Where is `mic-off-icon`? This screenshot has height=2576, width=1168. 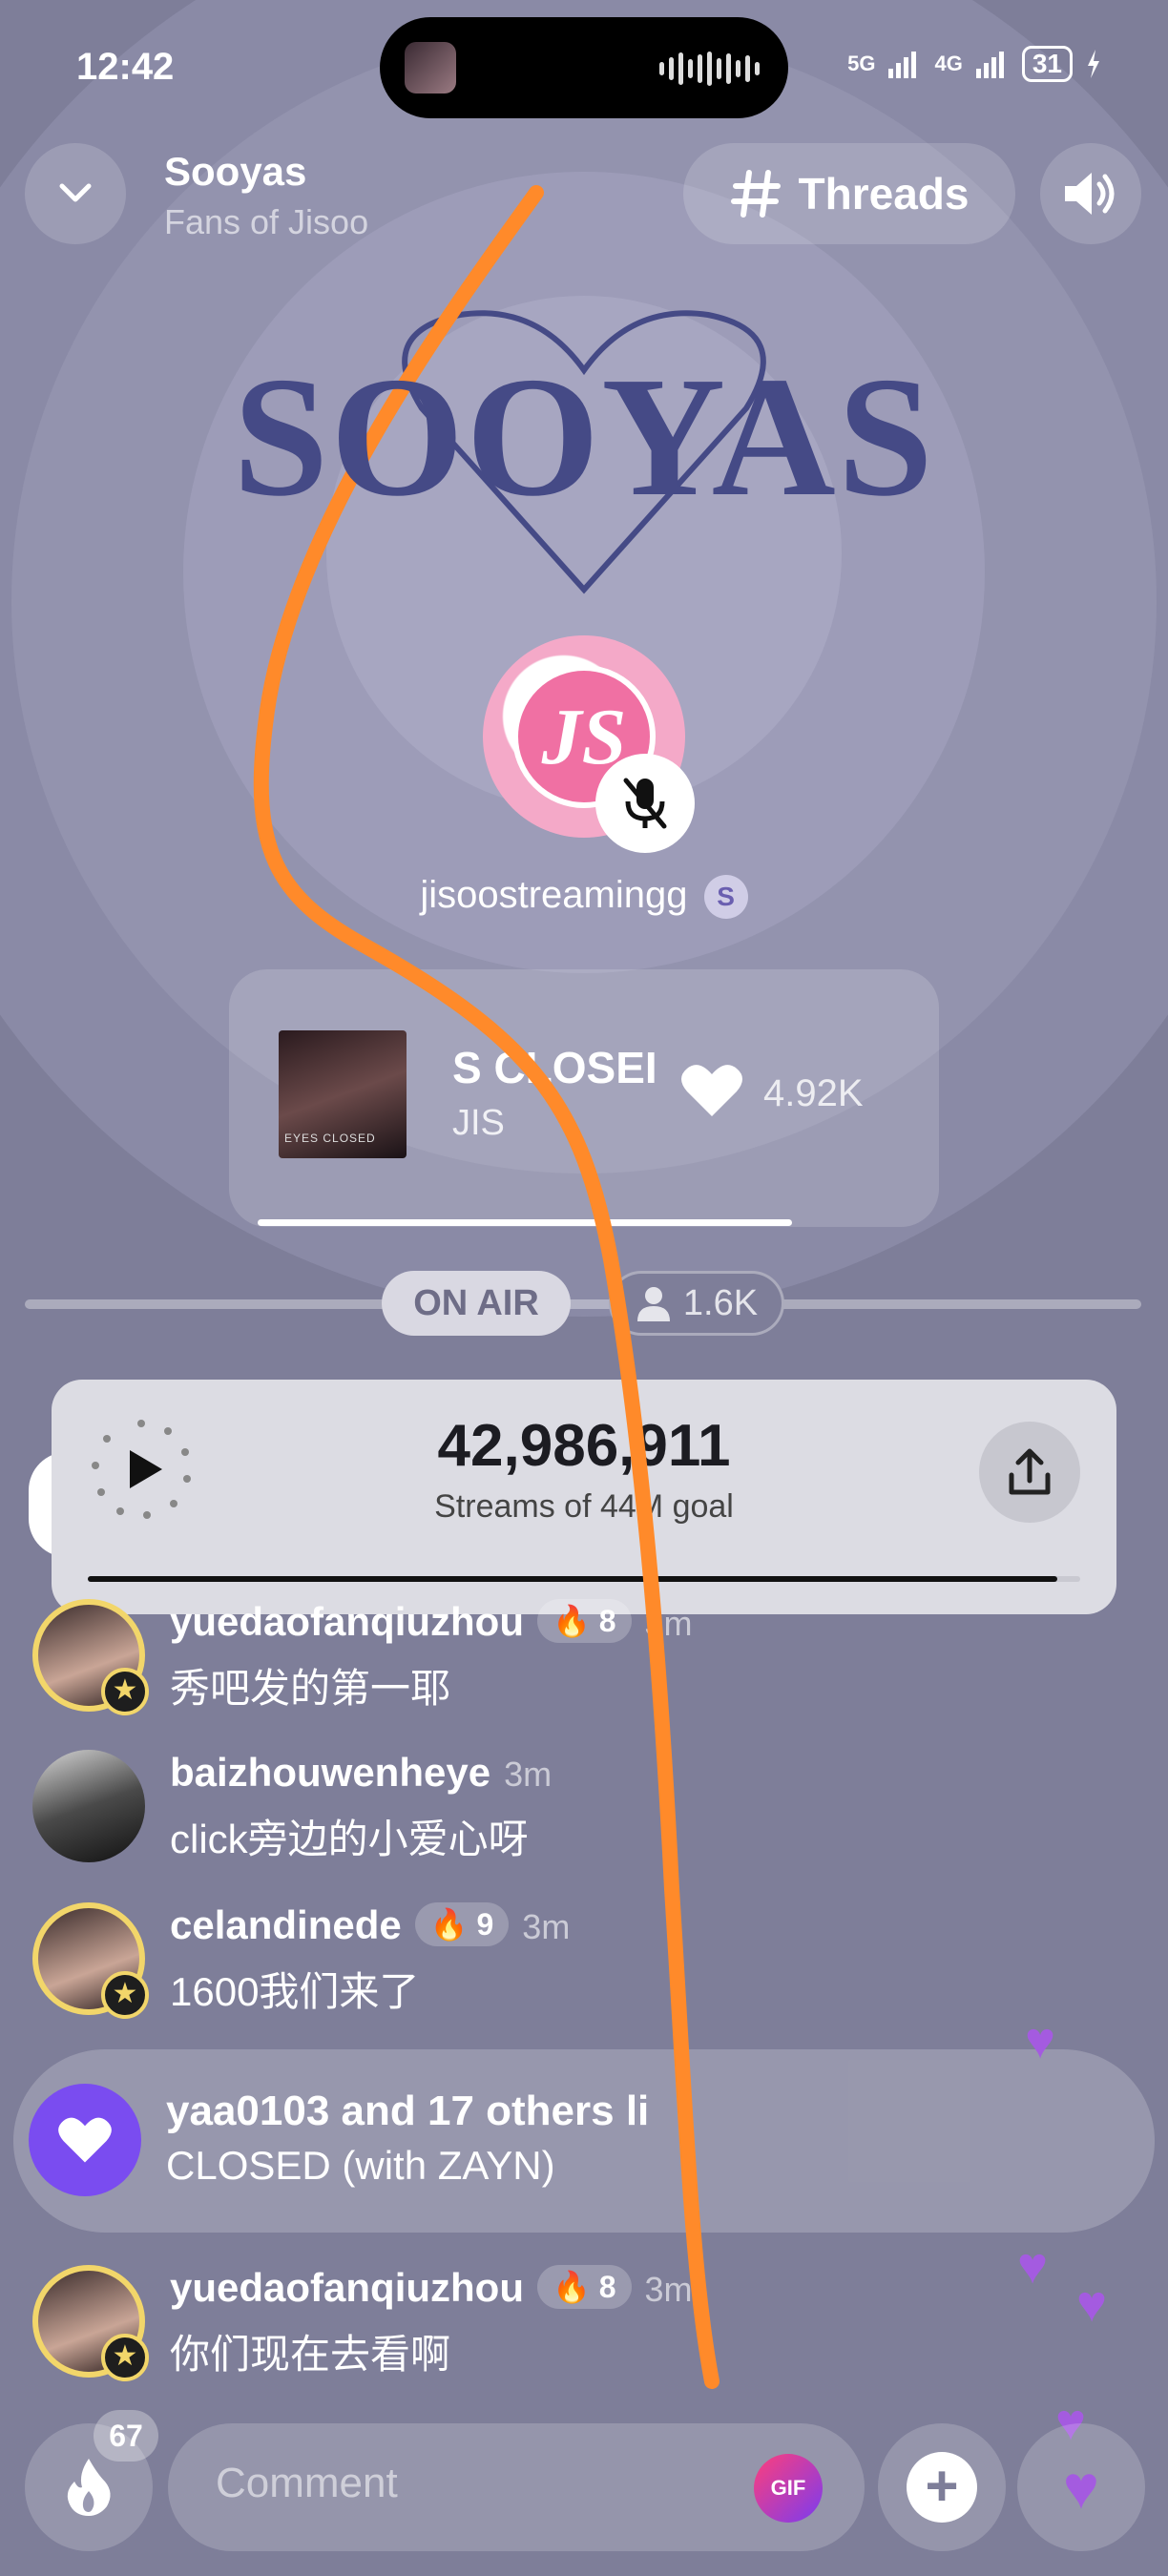
mic-off-icon is located at coordinates (645, 803).